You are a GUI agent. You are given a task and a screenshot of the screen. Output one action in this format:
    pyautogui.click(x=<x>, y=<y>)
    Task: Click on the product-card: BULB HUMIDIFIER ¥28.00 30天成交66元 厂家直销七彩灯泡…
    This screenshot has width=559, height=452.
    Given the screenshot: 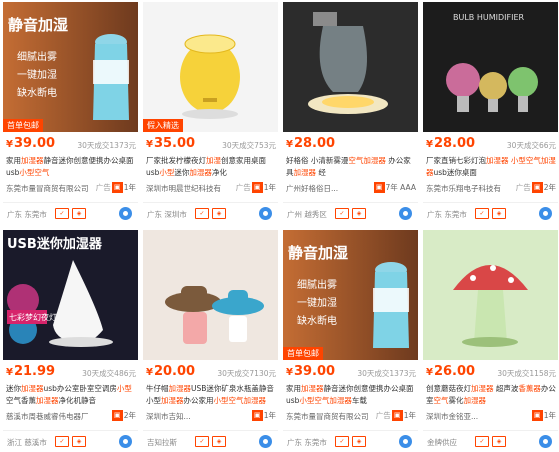 What is the action you would take?
    pyautogui.click(x=490, y=113)
    